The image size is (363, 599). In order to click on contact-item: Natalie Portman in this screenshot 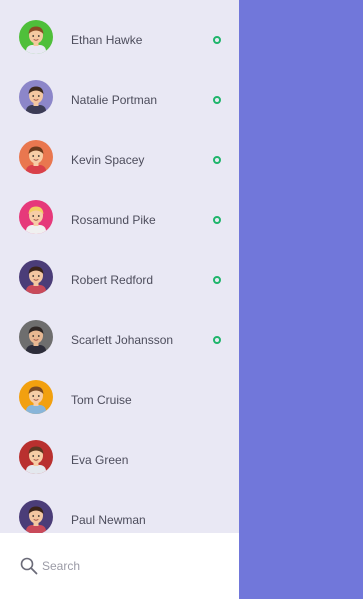, I will do `click(119, 100)`.